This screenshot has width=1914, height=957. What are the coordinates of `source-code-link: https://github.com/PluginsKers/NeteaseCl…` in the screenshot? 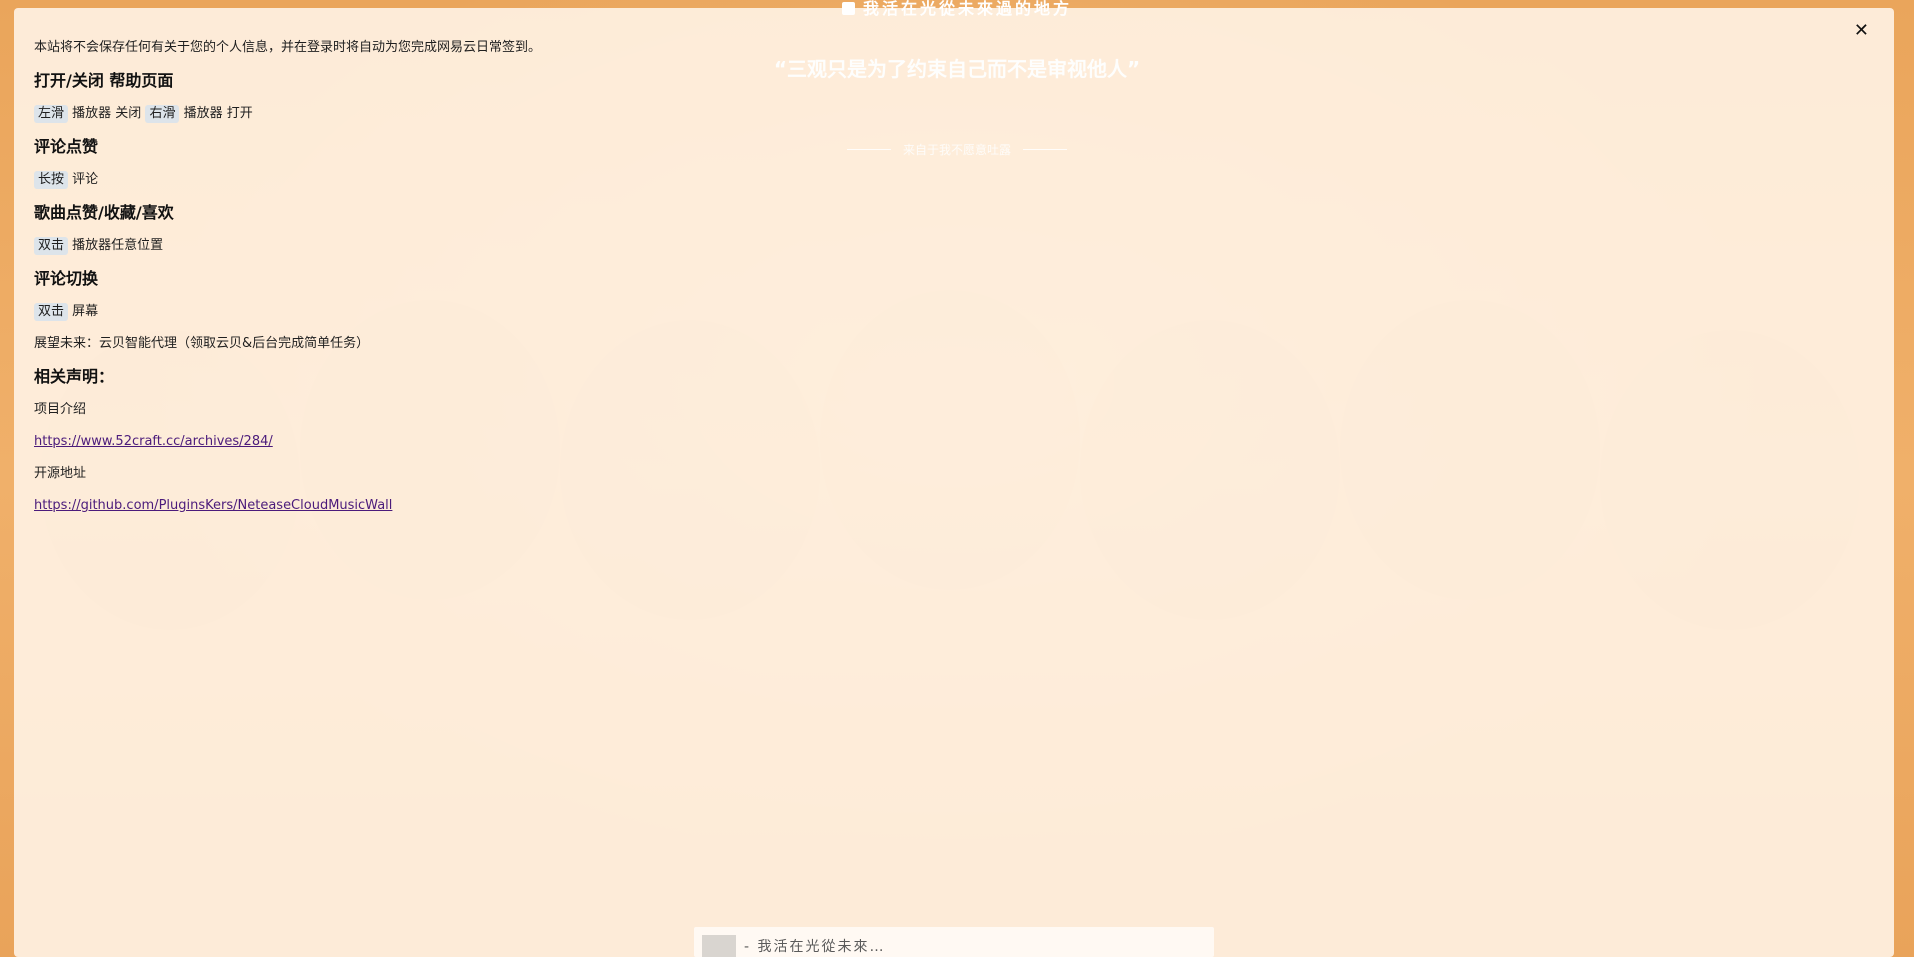 It's located at (213, 506).